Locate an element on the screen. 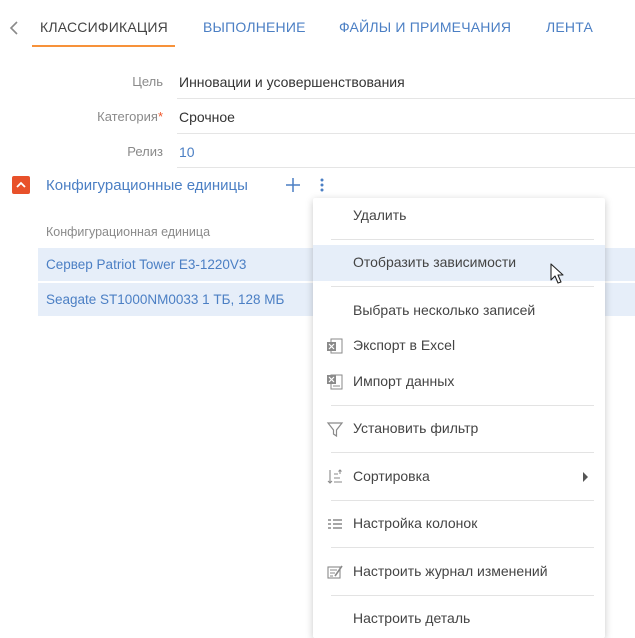 Image resolution: width=635 pixels, height=638 pixels. row-name: Сервер Patriot Tower E3-1220V3 is located at coordinates (146, 264).